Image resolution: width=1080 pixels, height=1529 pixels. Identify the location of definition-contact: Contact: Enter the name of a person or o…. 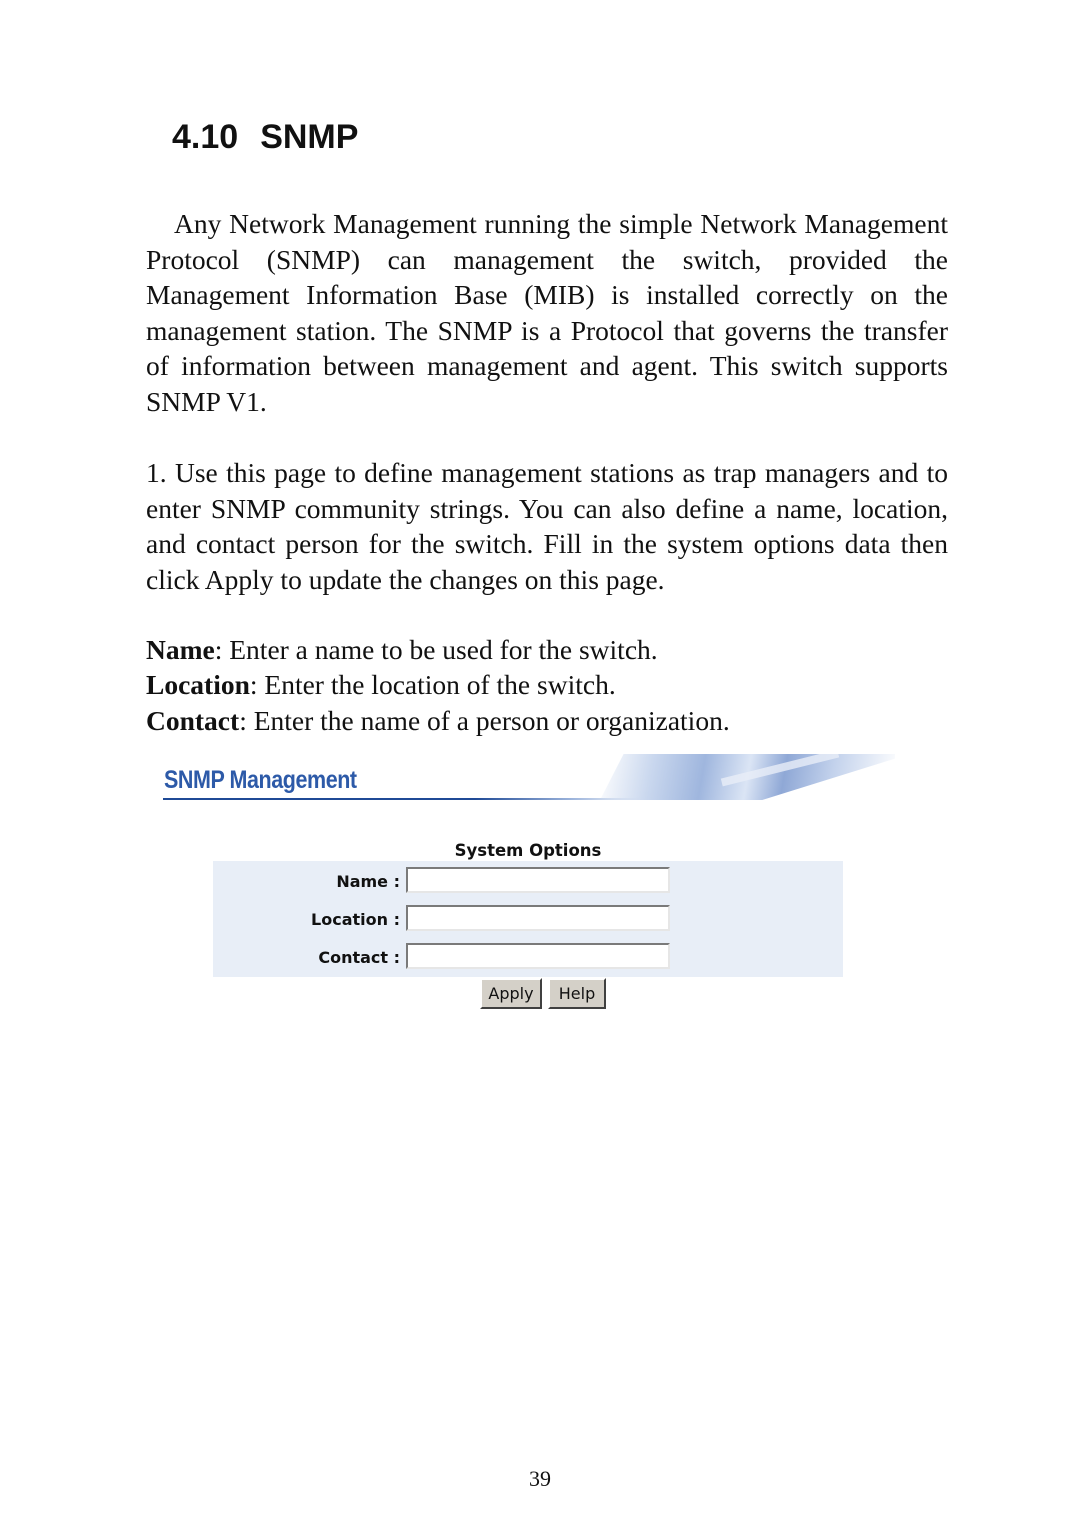
(438, 721).